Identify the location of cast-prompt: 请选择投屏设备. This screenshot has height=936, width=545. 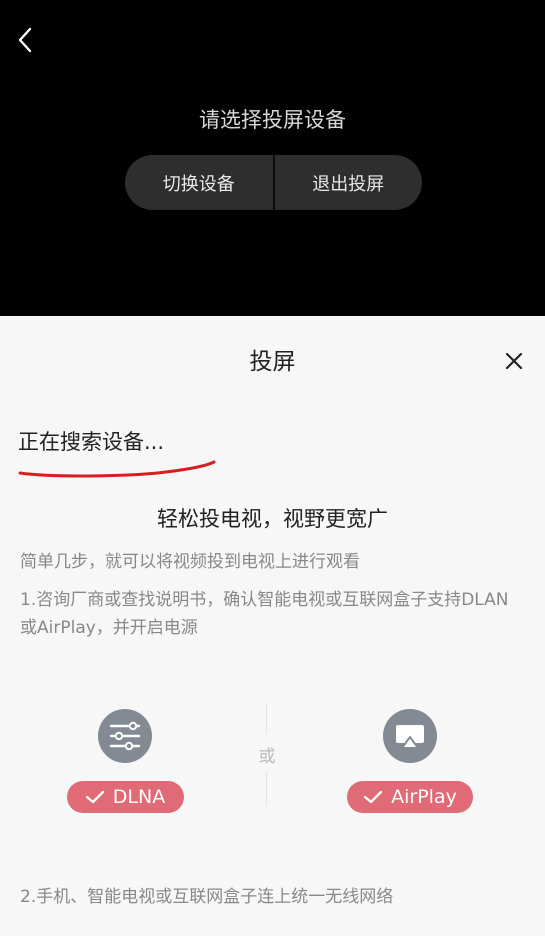
(272, 120).